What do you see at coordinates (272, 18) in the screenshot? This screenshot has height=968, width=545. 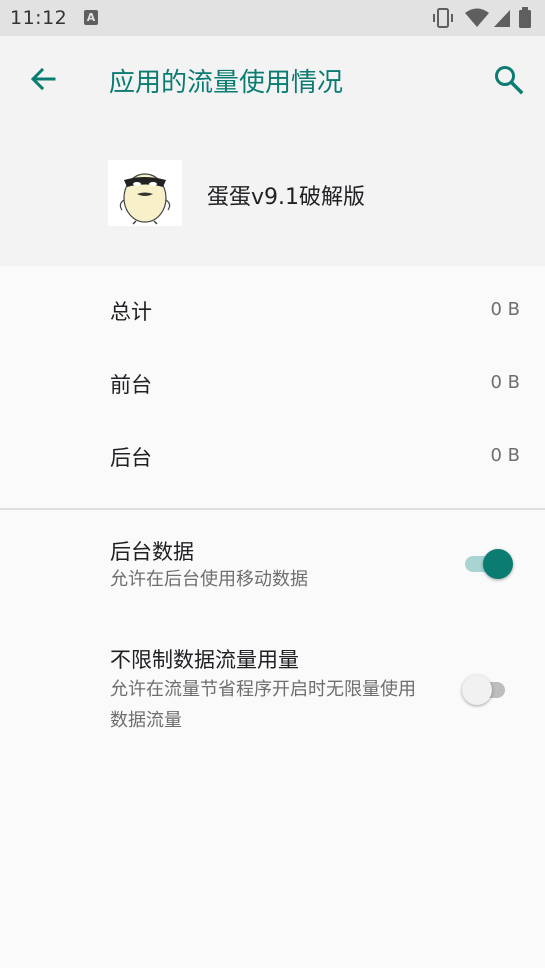 I see `status-bar: 11:12 A` at bounding box center [272, 18].